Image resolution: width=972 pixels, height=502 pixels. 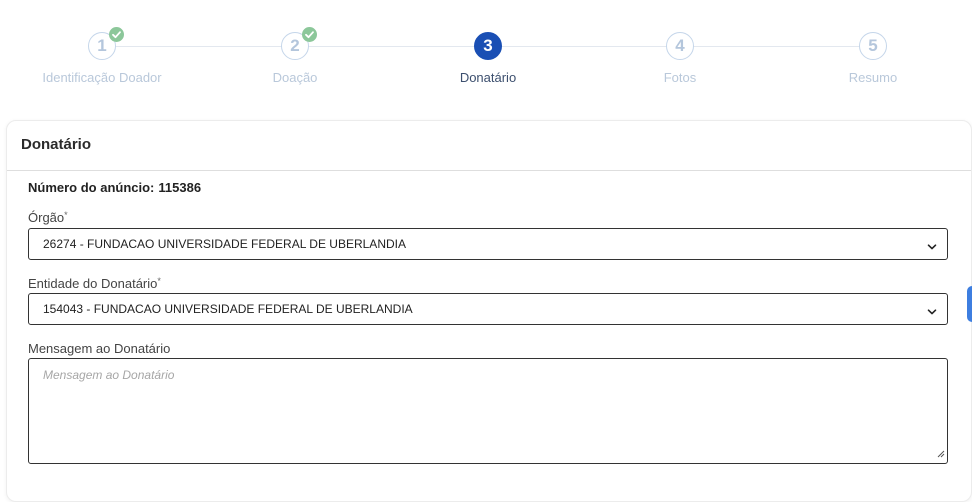 I want to click on mensagem-placeholder: Mensagem ao Donatário, so click(x=109, y=375).